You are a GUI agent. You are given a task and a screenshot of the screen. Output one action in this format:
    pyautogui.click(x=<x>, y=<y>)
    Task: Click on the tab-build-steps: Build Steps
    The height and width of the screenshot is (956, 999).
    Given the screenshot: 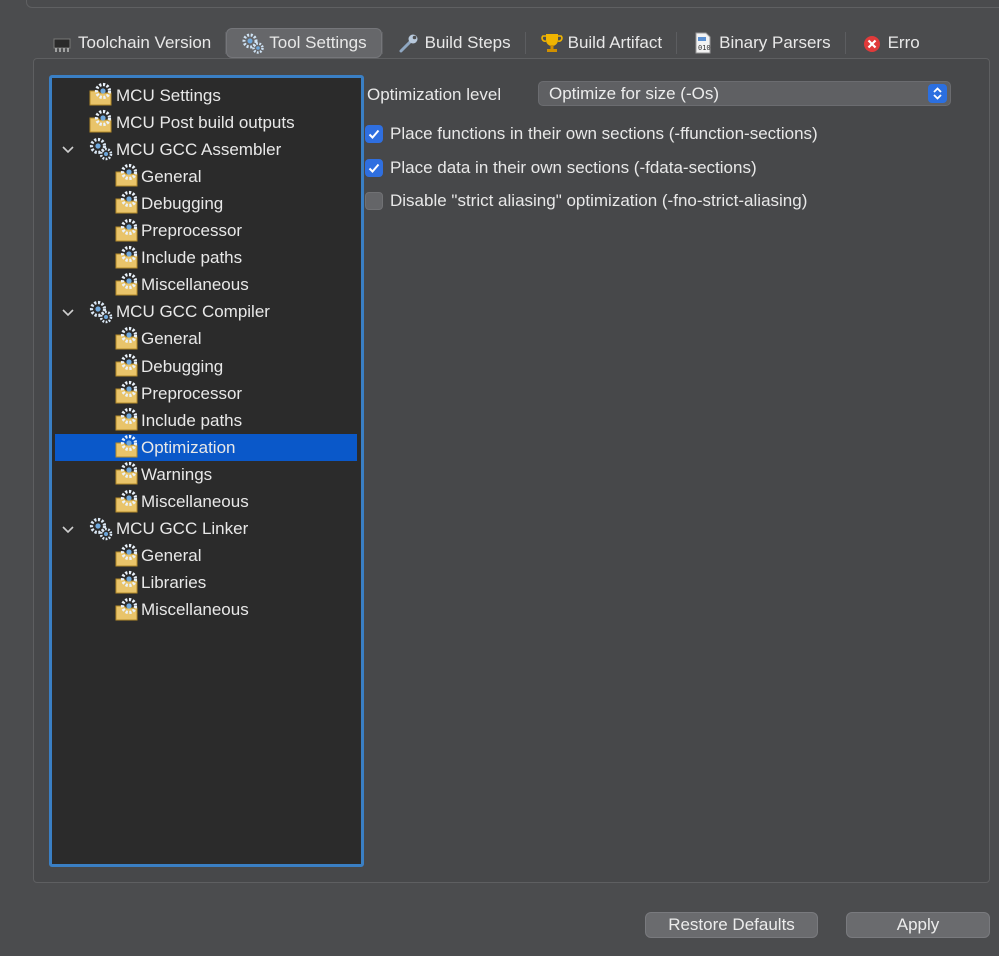 What is the action you would take?
    pyautogui.click(x=454, y=43)
    